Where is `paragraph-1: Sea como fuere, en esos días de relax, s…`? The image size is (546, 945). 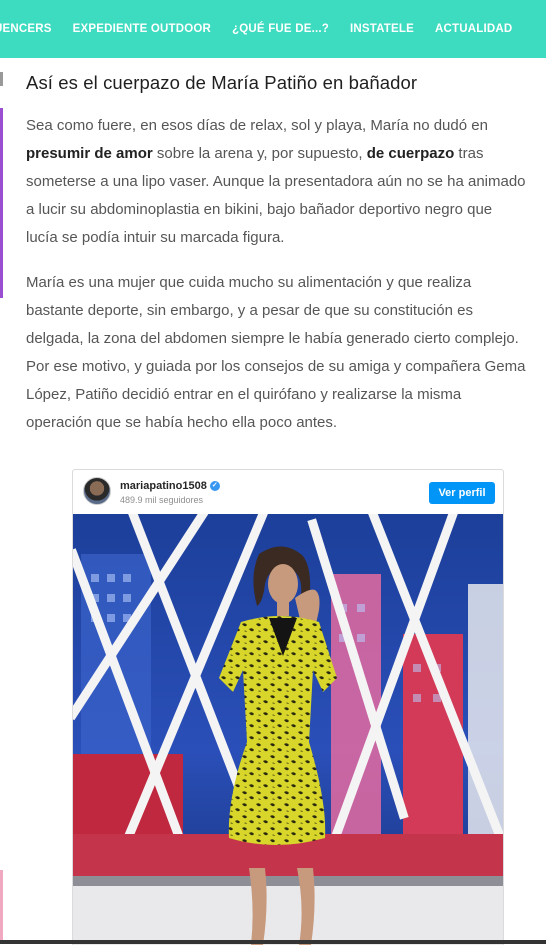 paragraph-1: Sea como fuere, en esos días de relax, s… is located at coordinates (276, 182).